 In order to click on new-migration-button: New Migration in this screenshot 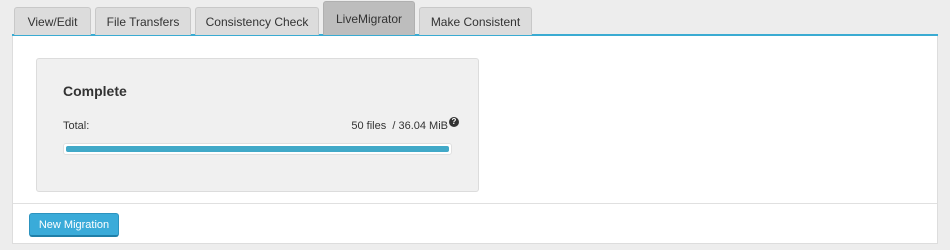, I will do `click(74, 225)`.